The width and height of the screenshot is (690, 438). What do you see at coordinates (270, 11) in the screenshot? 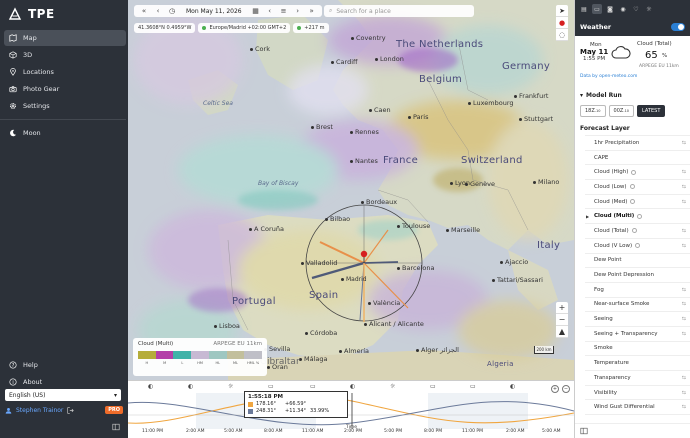
I see `prev-day-button: ‹` at bounding box center [270, 11].